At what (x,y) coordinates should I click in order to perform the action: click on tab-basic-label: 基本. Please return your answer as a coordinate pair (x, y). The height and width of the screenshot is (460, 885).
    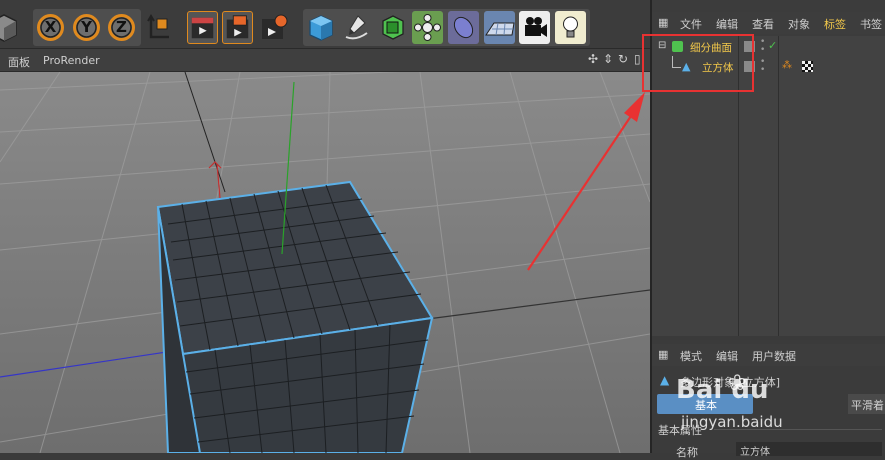
    Looking at the image, I should click on (706, 405).